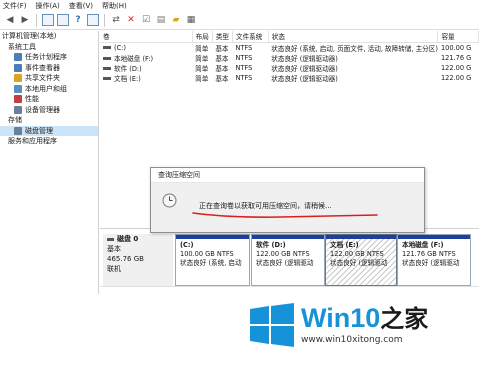 The height and width of the screenshot is (373, 479). What do you see at coordinates (114, 6) in the screenshot?
I see `menu-help: 帮助(H)` at bounding box center [114, 6].